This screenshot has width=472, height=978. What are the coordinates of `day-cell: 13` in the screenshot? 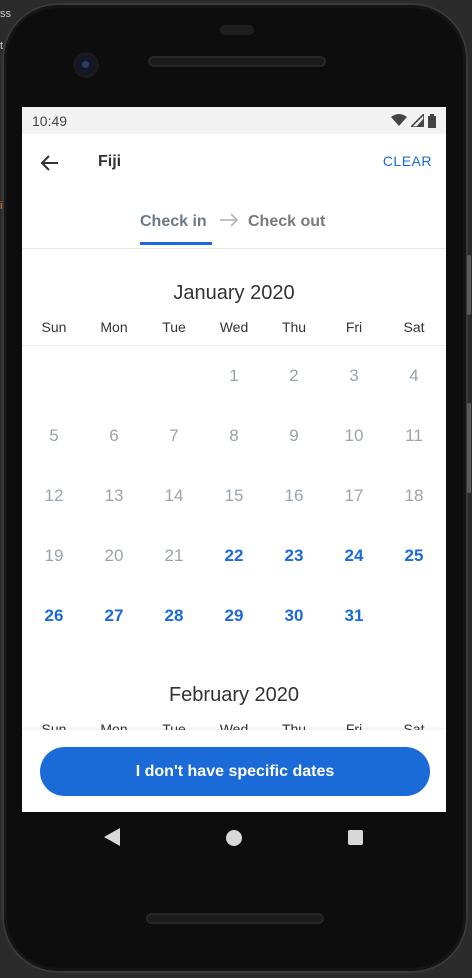 It's located at (114, 495).